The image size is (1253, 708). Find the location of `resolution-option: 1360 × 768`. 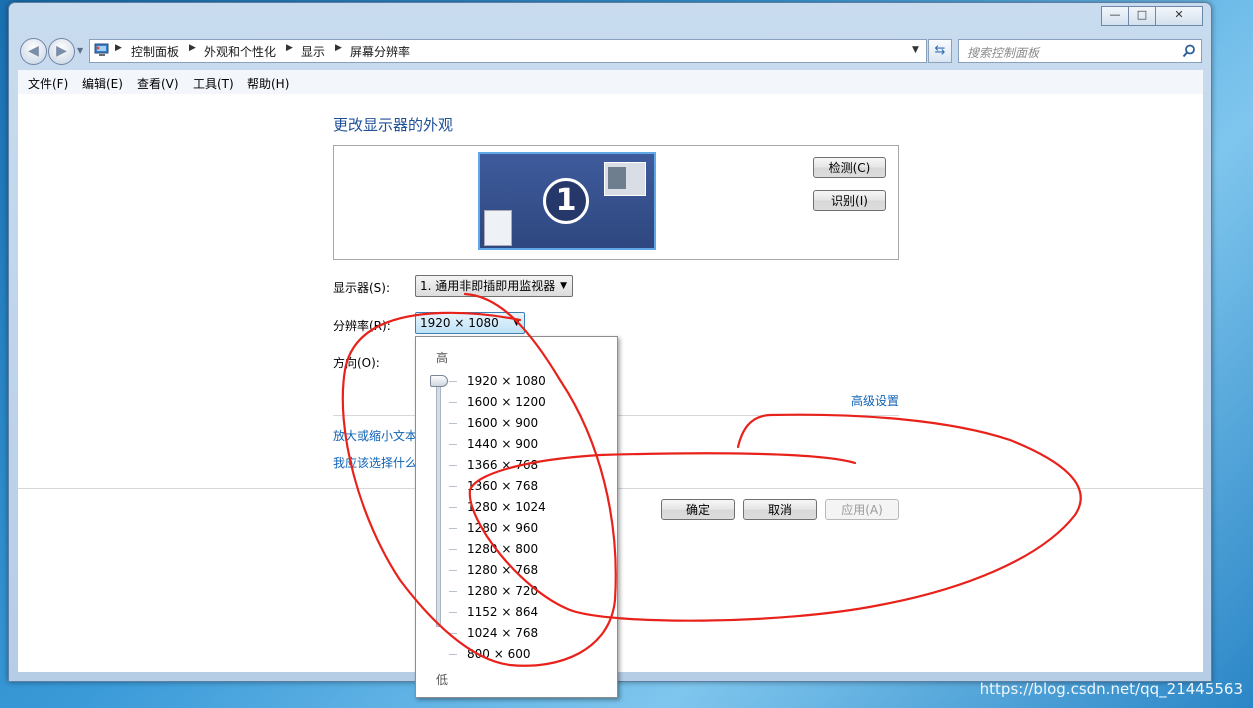

resolution-option: 1360 × 768 is located at coordinates (502, 486).